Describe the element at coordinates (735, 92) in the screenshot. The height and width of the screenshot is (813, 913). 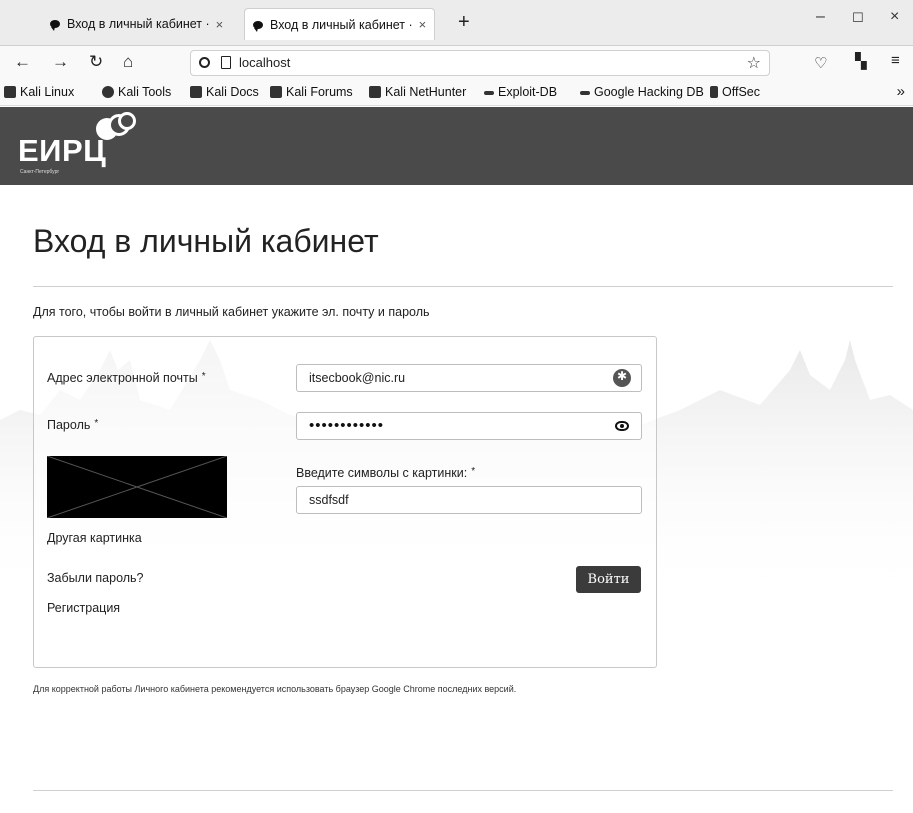
I see `bookmark-offsec: OffSec` at that location.